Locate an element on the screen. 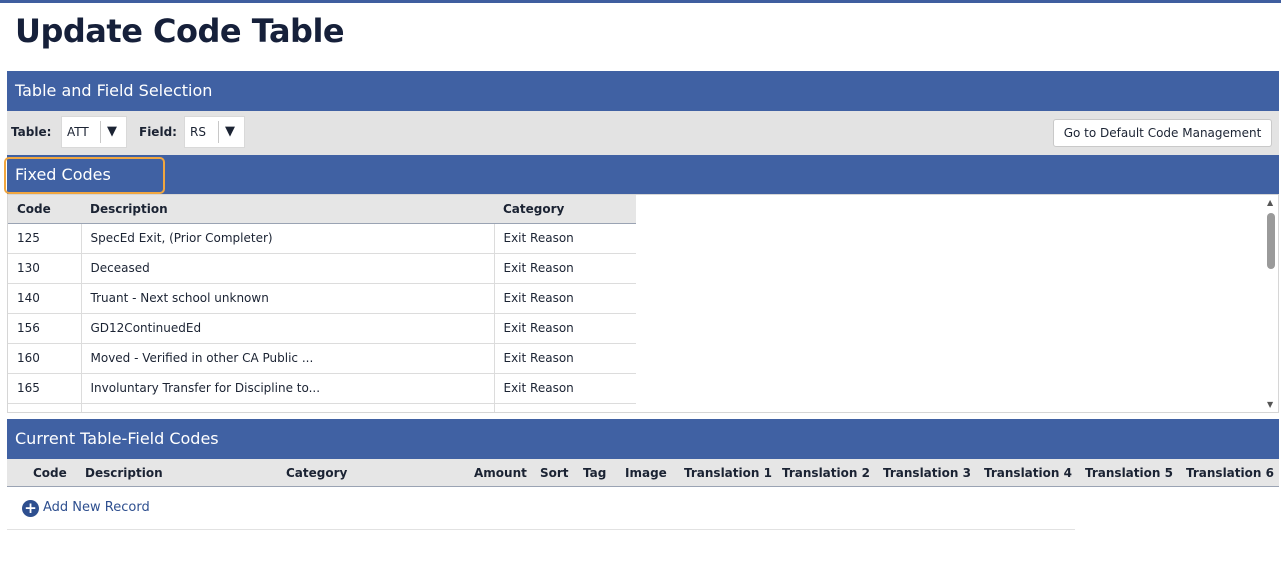 This screenshot has height=570, width=1281. column-header-translation-3: Translation 3 is located at coordinates (927, 473).